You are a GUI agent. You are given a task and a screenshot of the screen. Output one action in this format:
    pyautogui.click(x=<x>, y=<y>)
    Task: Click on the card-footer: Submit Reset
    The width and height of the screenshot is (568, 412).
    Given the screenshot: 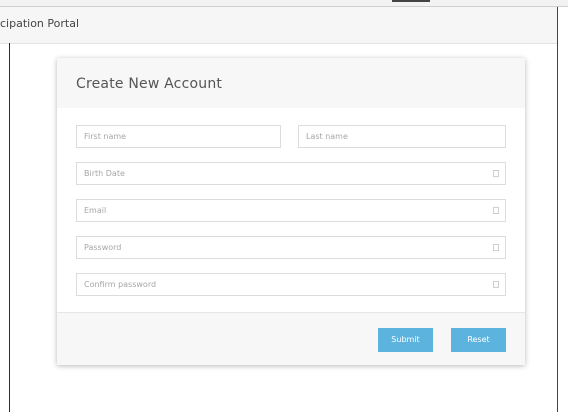 What is the action you would take?
    pyautogui.click(x=291, y=338)
    